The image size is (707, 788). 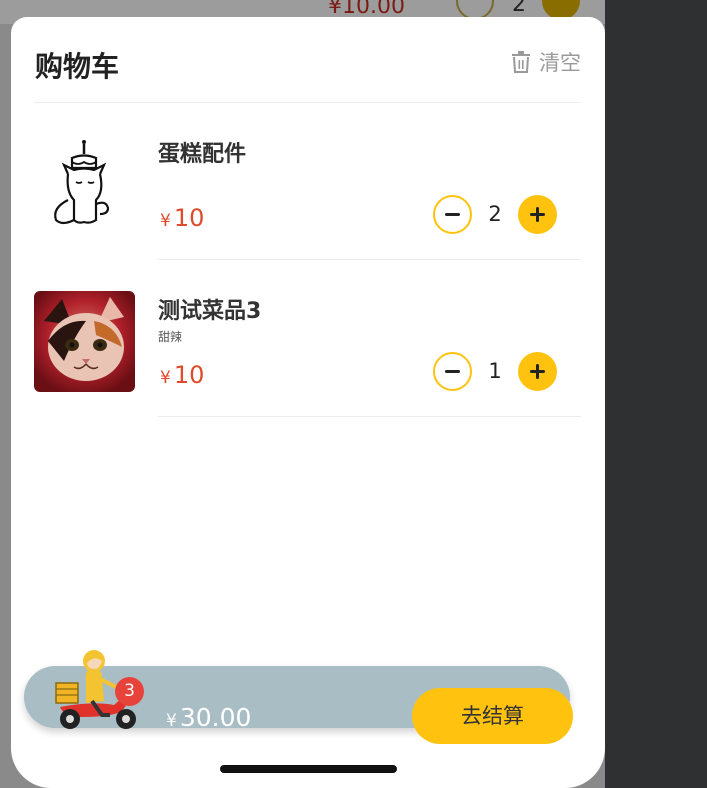 I want to click on quantity-stepper: 1, so click(x=495, y=371).